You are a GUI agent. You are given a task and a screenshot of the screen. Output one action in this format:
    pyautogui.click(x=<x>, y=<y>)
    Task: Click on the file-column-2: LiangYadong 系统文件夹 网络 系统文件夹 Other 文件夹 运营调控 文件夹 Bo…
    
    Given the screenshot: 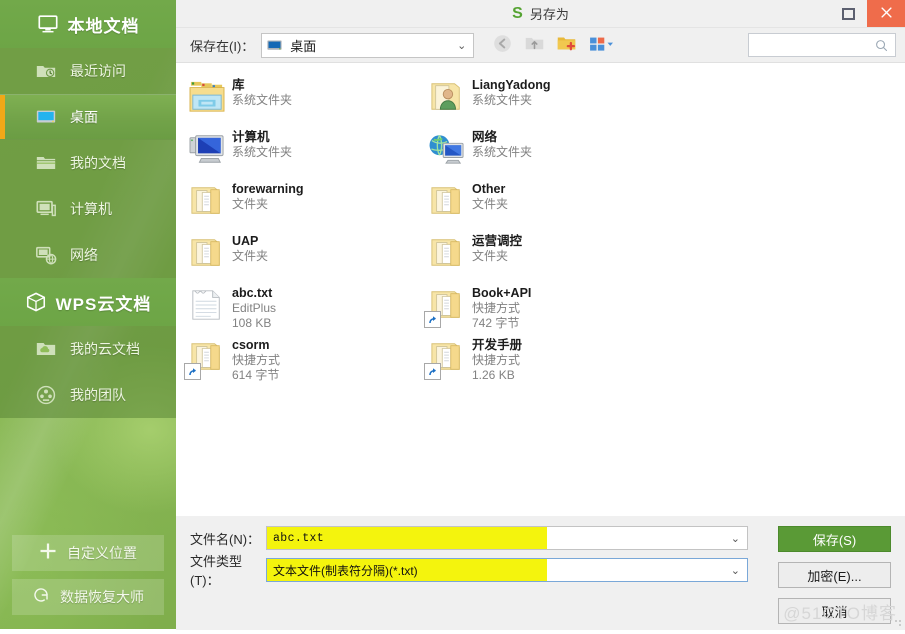 What is the action you would take?
    pyautogui.click(x=542, y=227)
    